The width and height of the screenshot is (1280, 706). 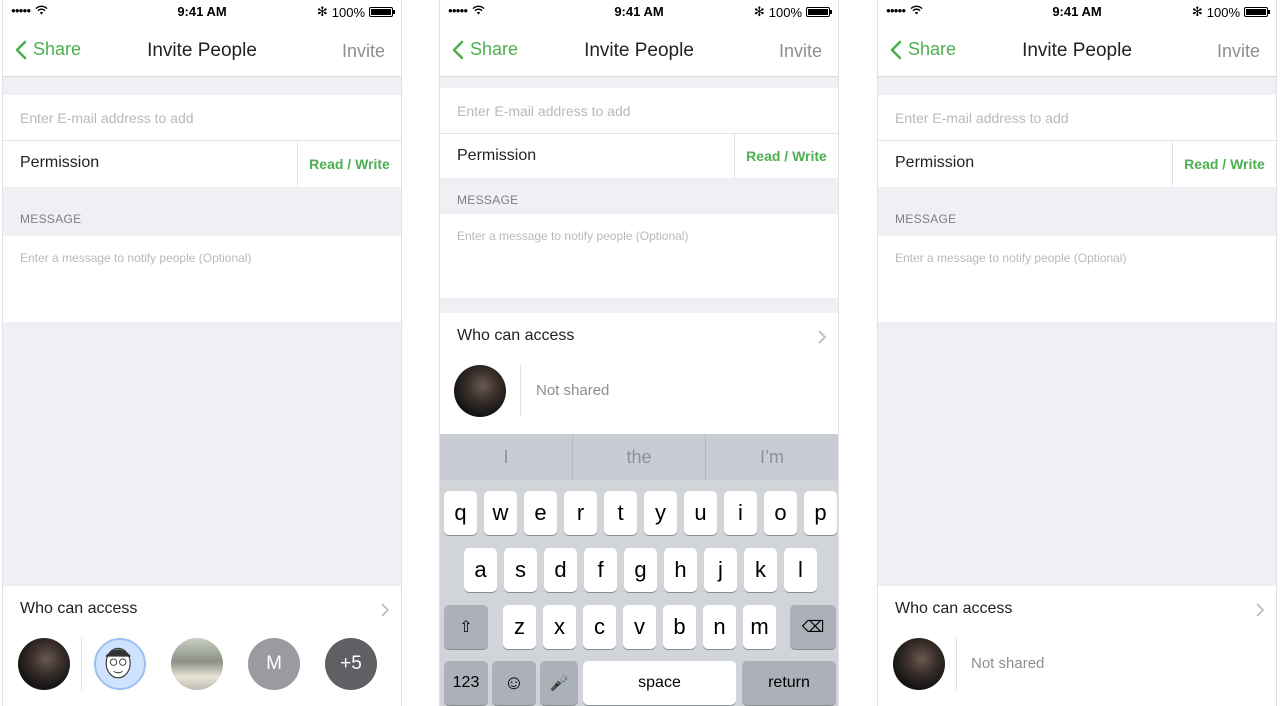 I want to click on key-a: a, so click(x=480, y=570).